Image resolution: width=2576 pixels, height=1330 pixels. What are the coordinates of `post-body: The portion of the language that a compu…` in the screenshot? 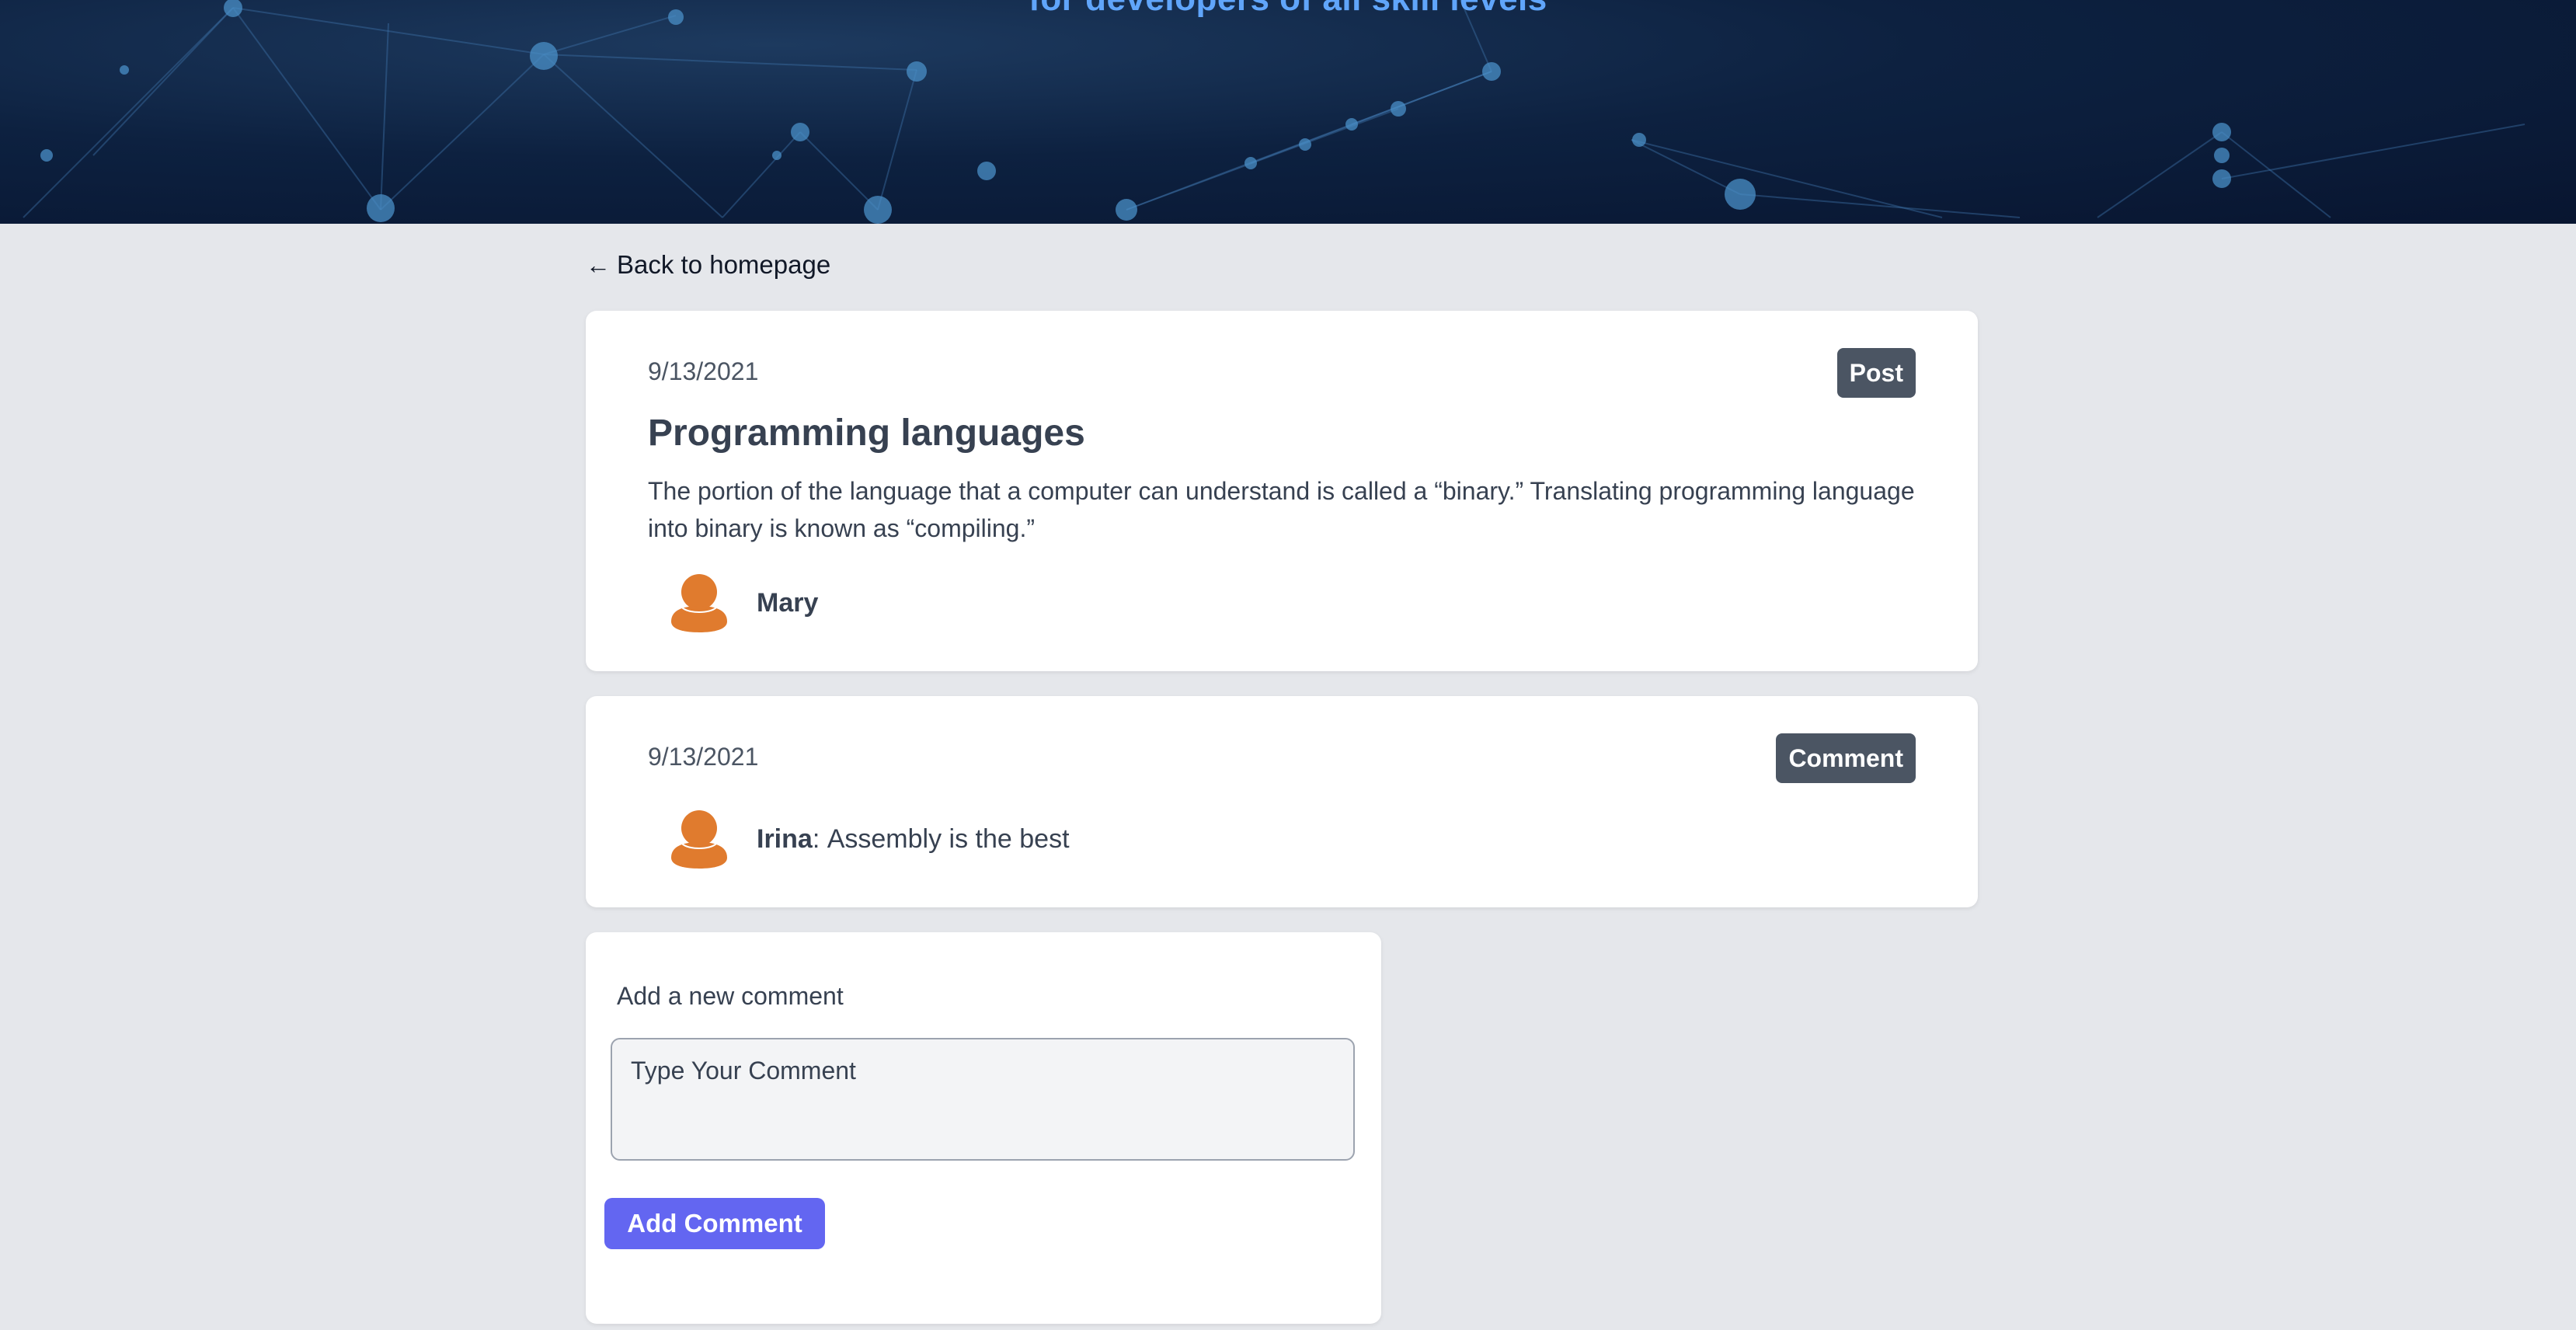 It's located at (1281, 509).